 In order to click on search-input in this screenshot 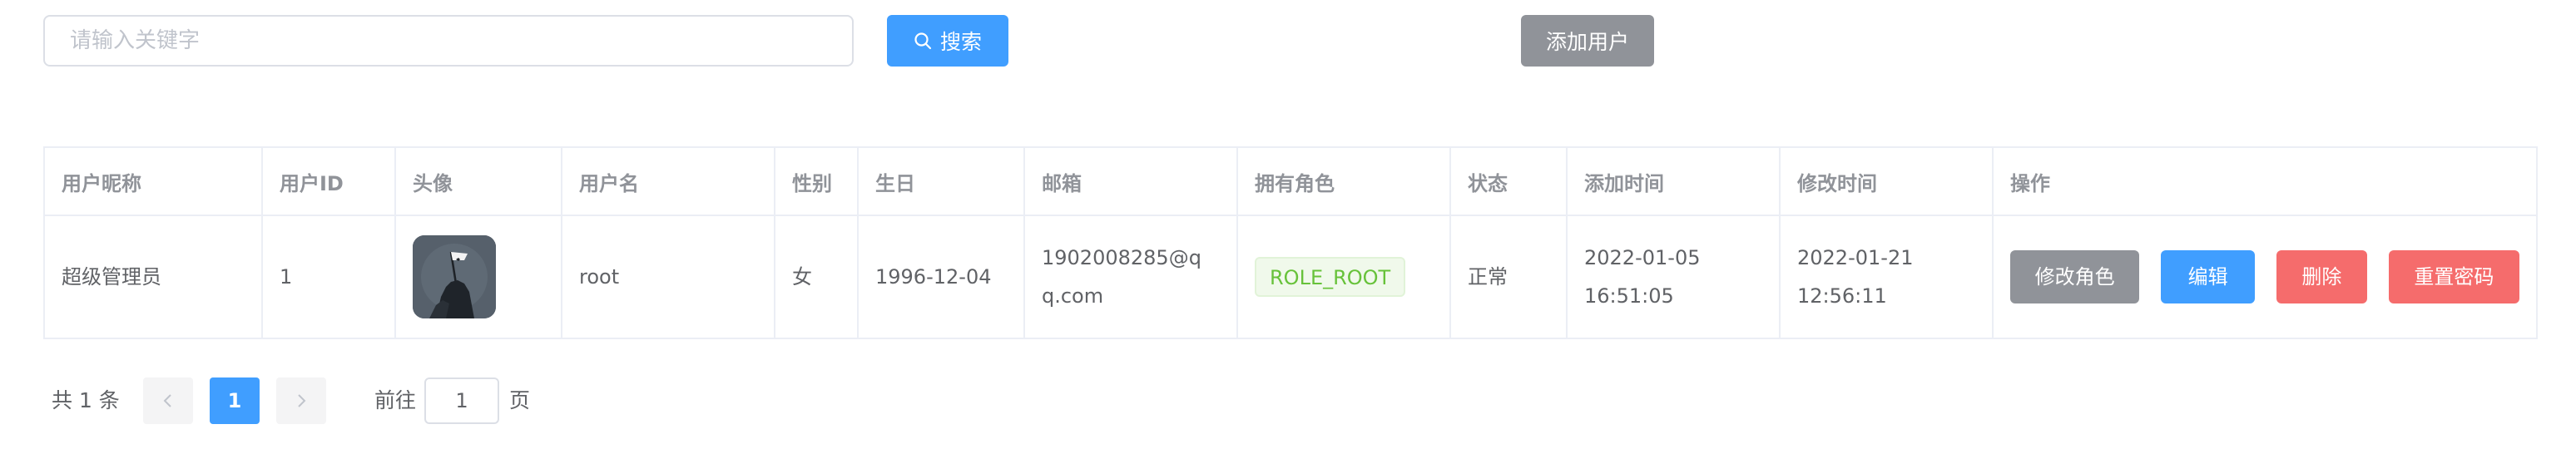, I will do `click(449, 41)`.